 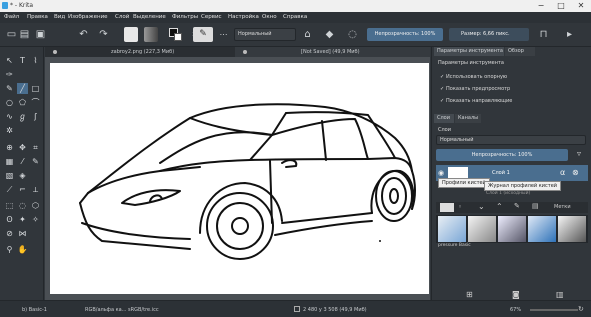 I want to click on option-use-assistant: ✓ Использовать опорную, so click(x=473, y=77).